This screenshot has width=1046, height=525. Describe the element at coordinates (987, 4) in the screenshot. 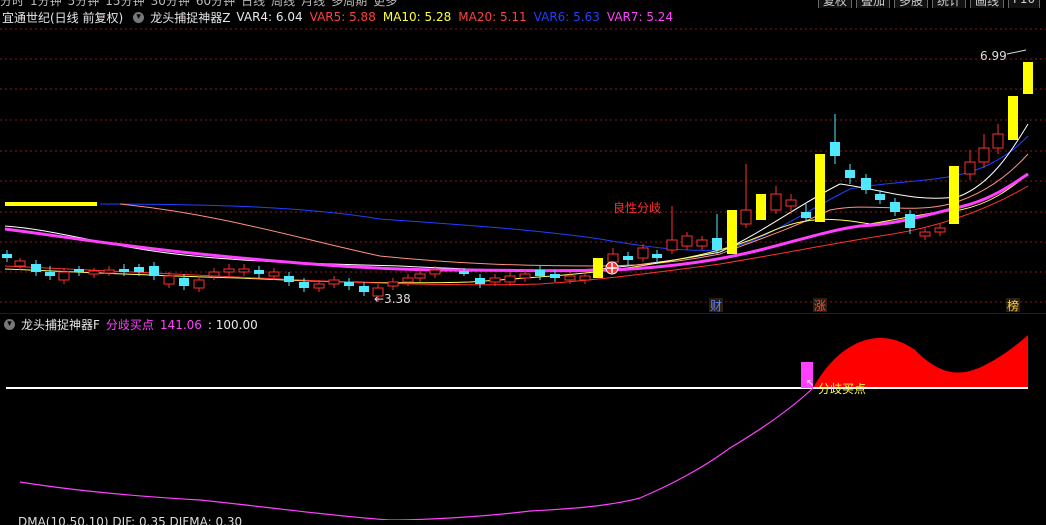

I see `toolbar-button-4: 画线` at that location.